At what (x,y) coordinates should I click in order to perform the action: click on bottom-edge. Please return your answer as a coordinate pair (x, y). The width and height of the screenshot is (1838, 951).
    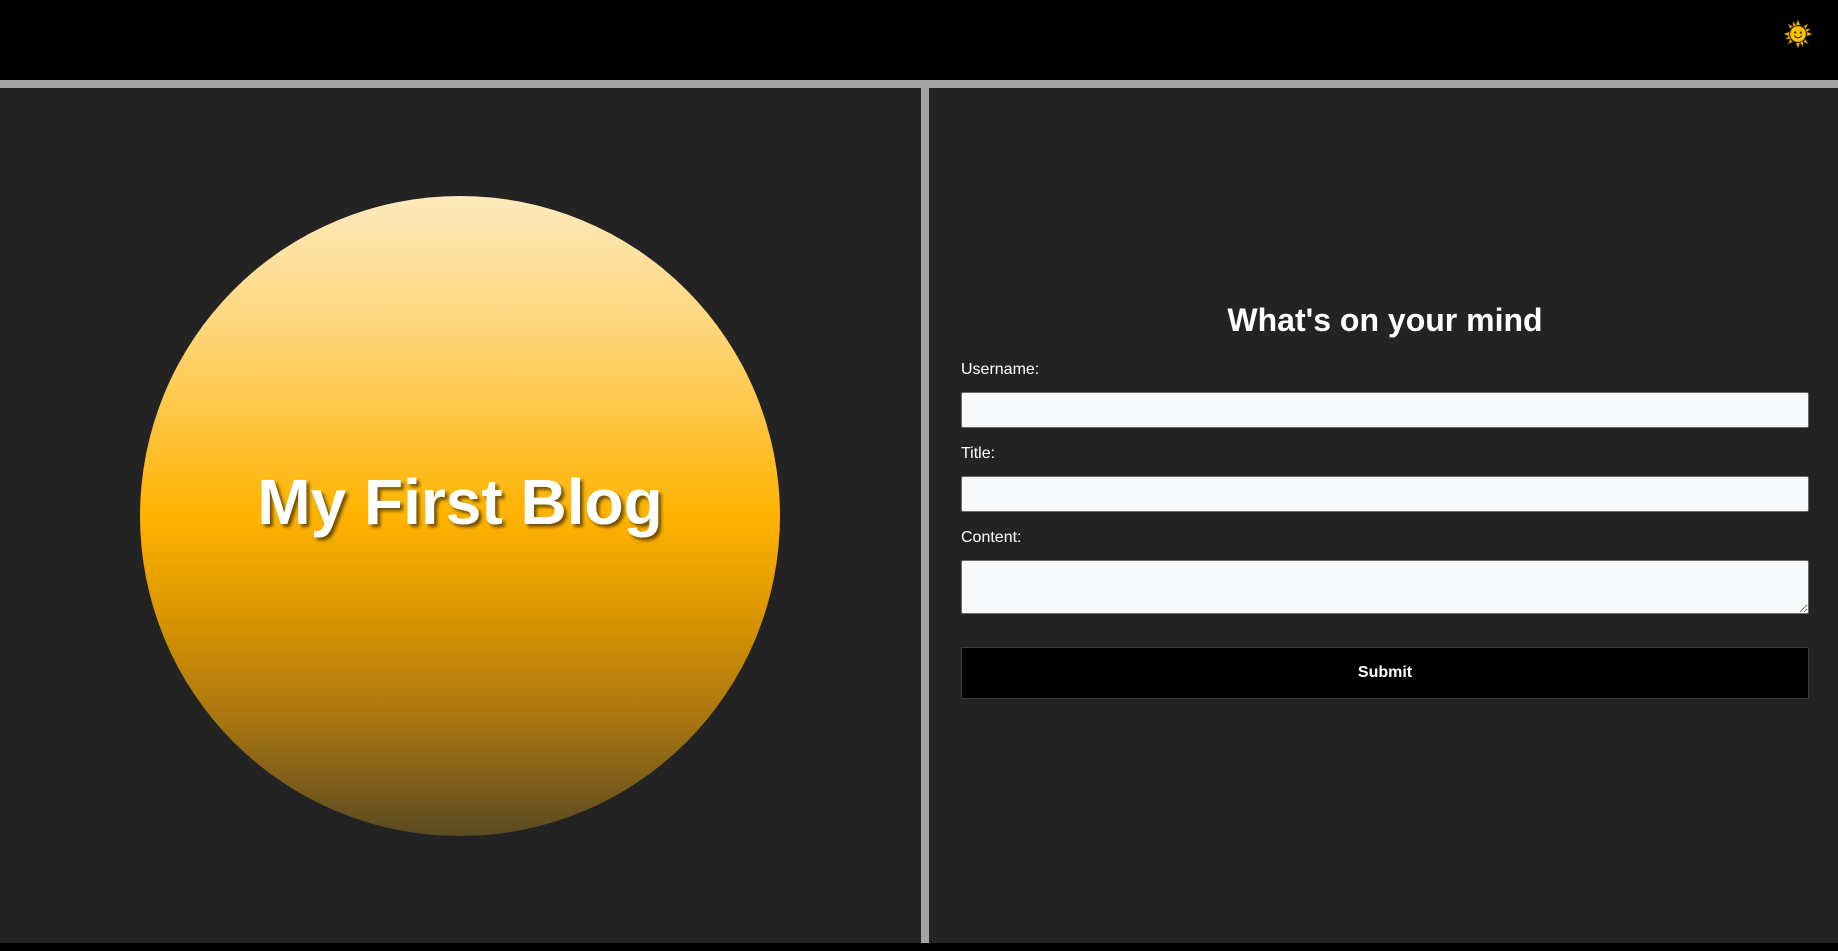
    Looking at the image, I should click on (919, 947).